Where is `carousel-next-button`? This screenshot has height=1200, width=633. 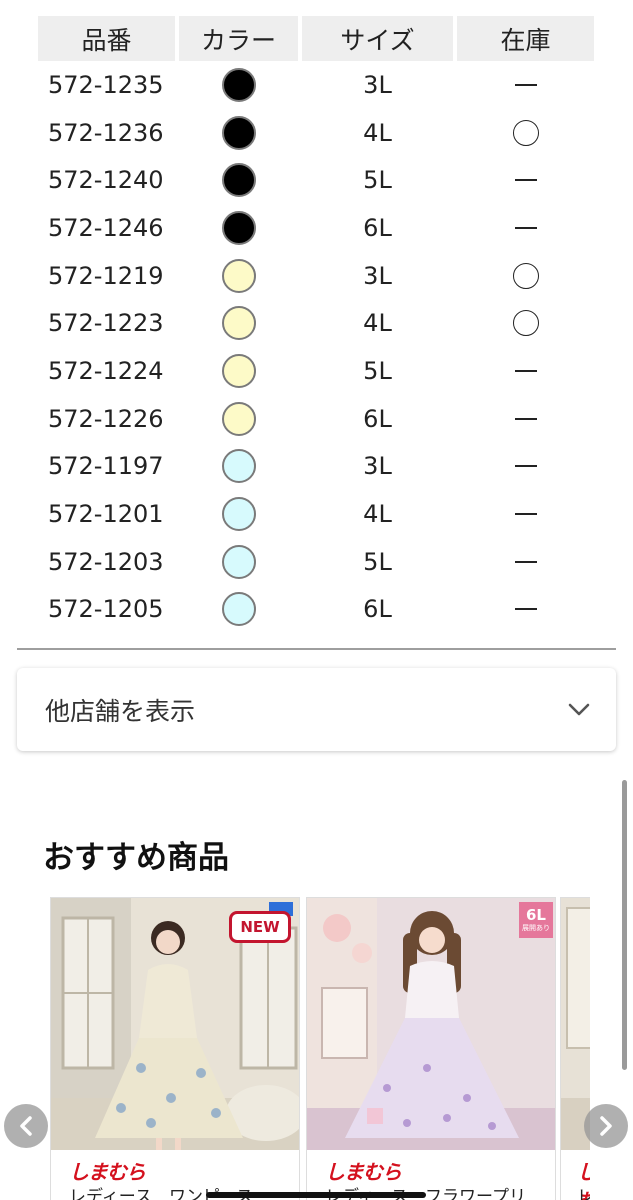 carousel-next-button is located at coordinates (606, 1126).